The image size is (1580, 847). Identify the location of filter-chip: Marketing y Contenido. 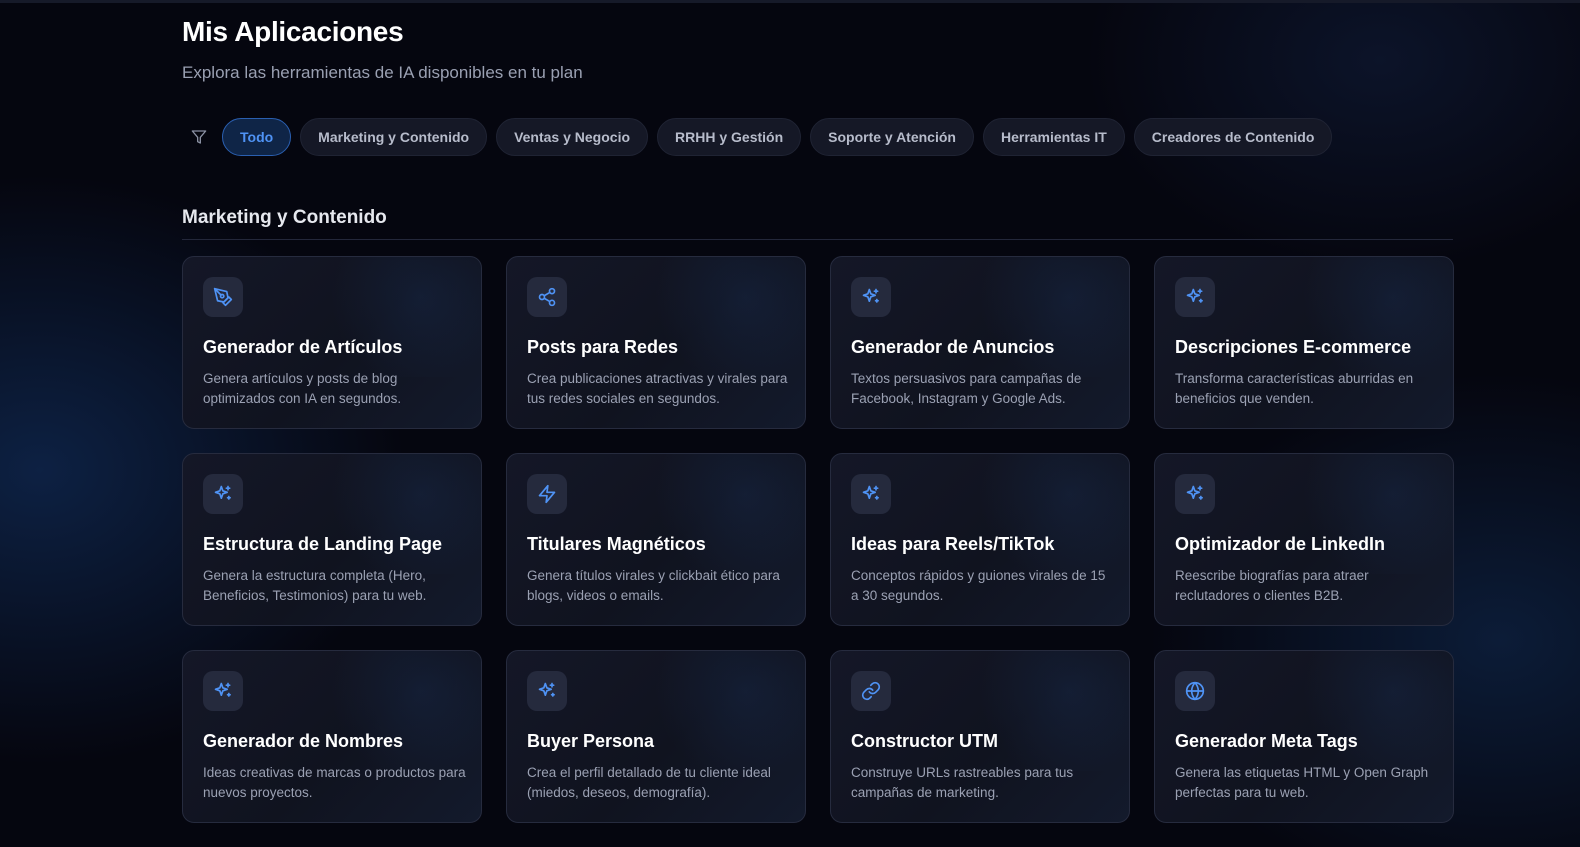
(394, 137).